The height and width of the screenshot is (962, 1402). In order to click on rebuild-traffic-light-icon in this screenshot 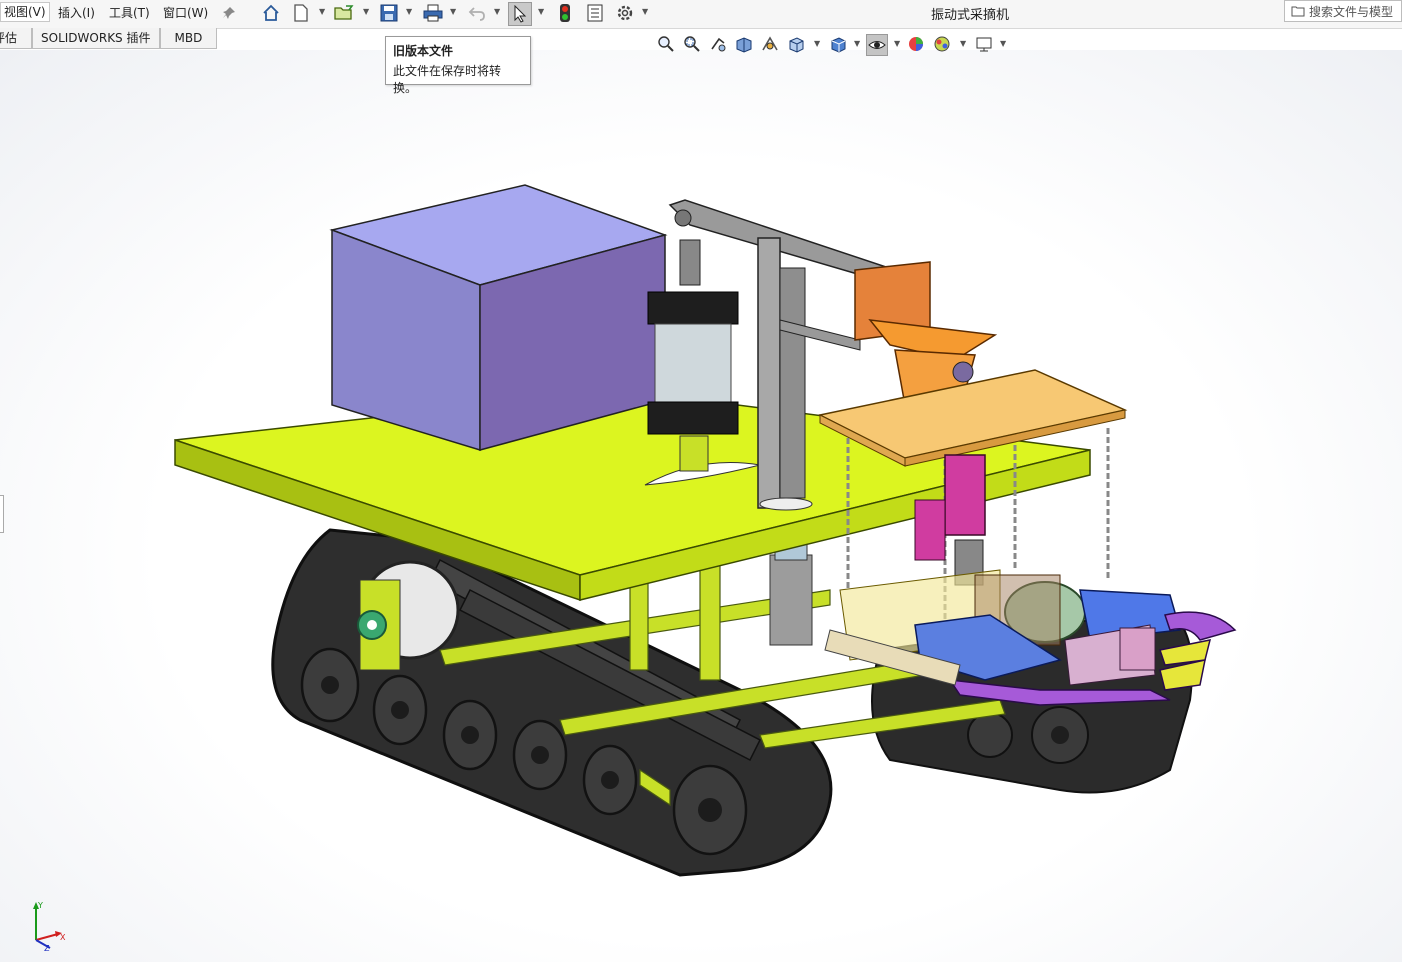, I will do `click(565, 13)`.